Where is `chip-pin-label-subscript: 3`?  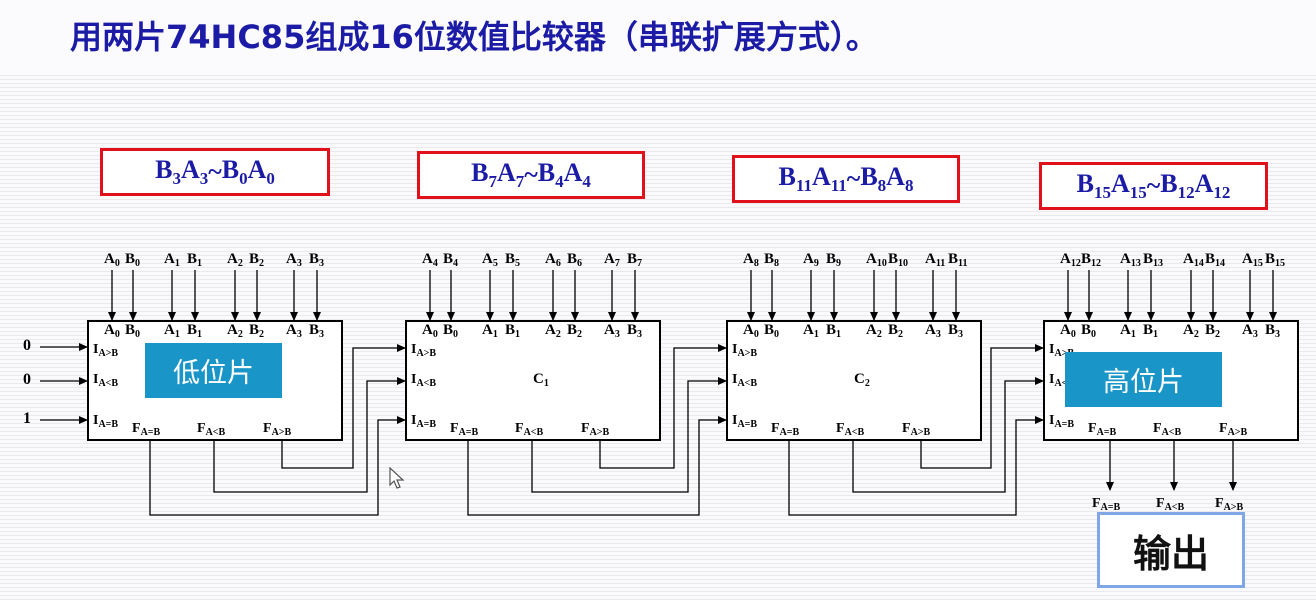 chip-pin-label-subscript: 3 is located at coordinates (938, 334).